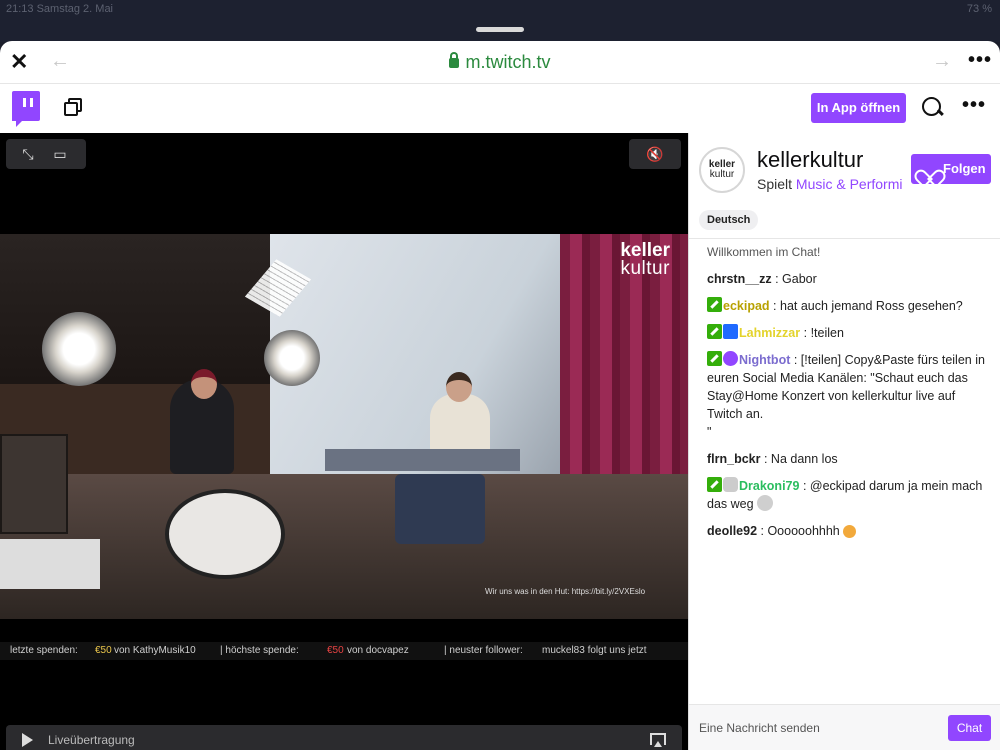 Image resolution: width=1000 pixels, height=750 pixels. I want to click on mute-button: 🔇, so click(655, 154).